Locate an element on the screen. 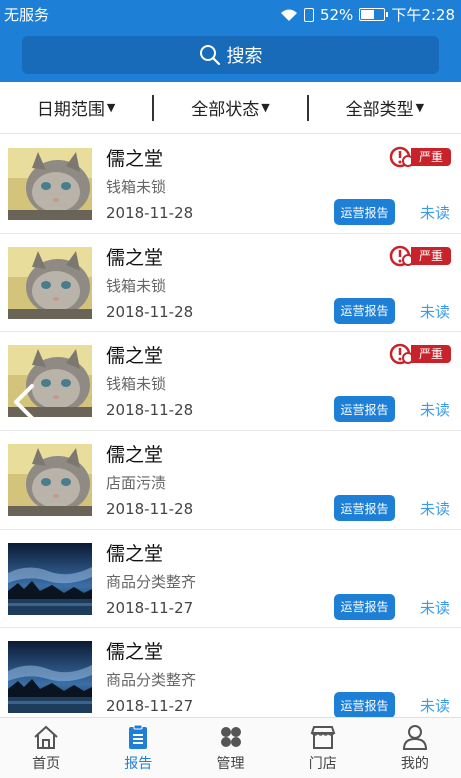 This screenshot has width=461, height=778. filter-label: 全部状态 is located at coordinates (225, 110).